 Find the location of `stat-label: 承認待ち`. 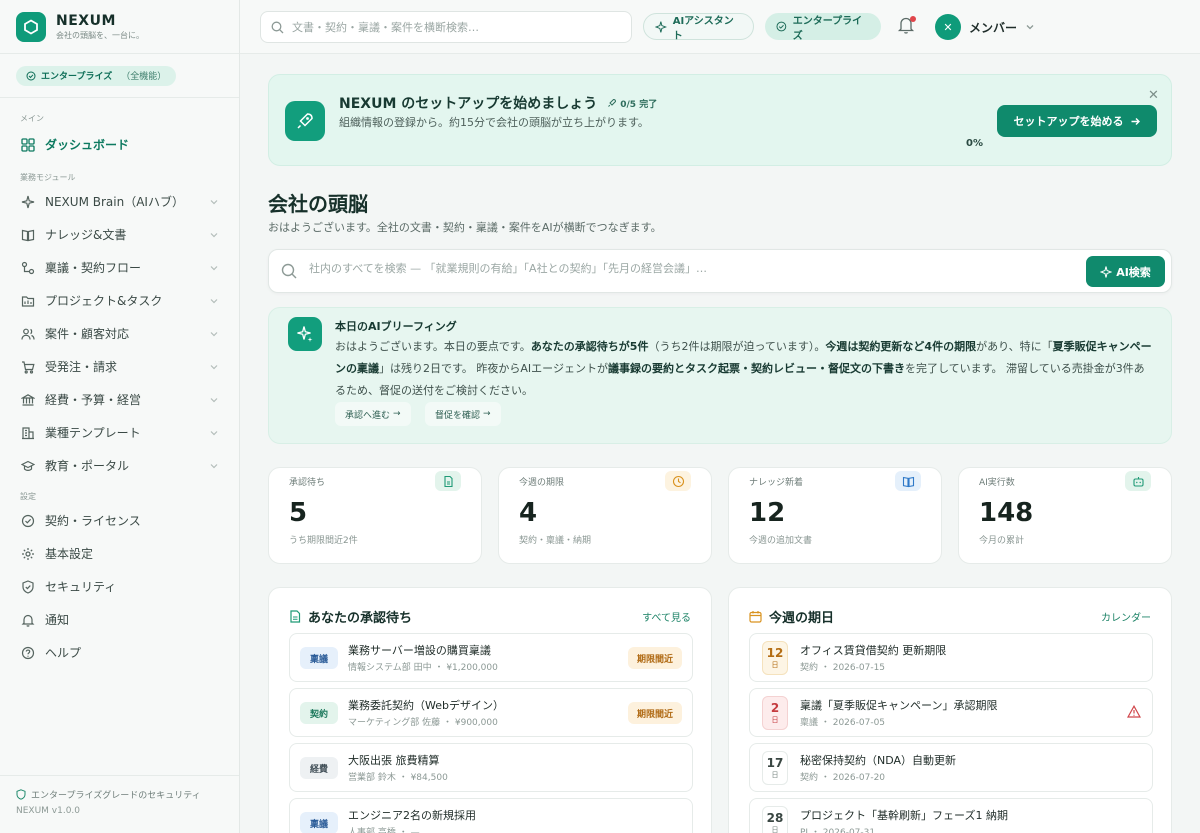

stat-label: 承認待ち is located at coordinates (307, 483).